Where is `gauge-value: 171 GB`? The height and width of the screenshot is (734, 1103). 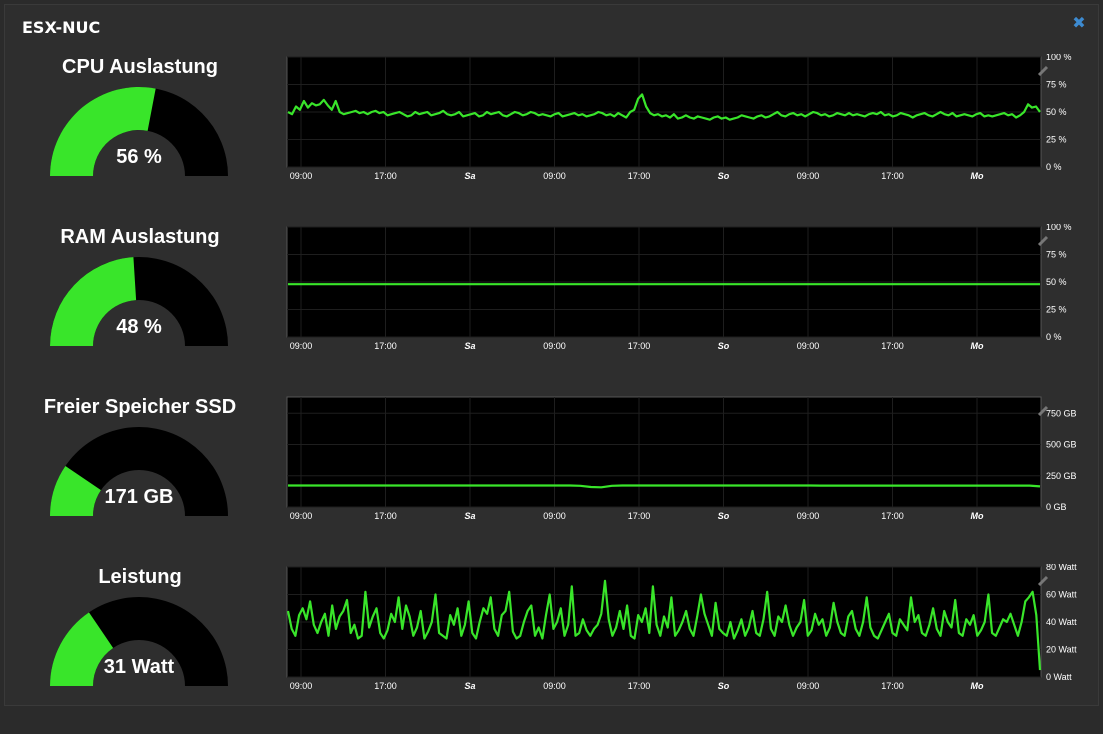 gauge-value: 171 GB is located at coordinates (139, 497).